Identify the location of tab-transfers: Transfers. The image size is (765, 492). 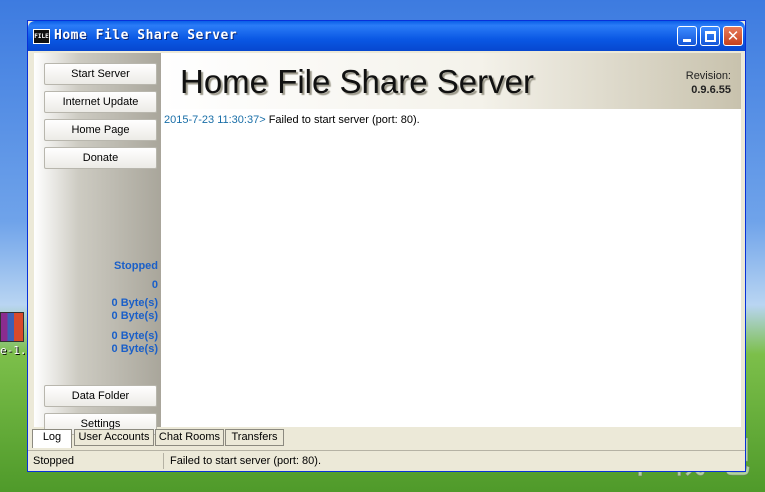
(254, 437).